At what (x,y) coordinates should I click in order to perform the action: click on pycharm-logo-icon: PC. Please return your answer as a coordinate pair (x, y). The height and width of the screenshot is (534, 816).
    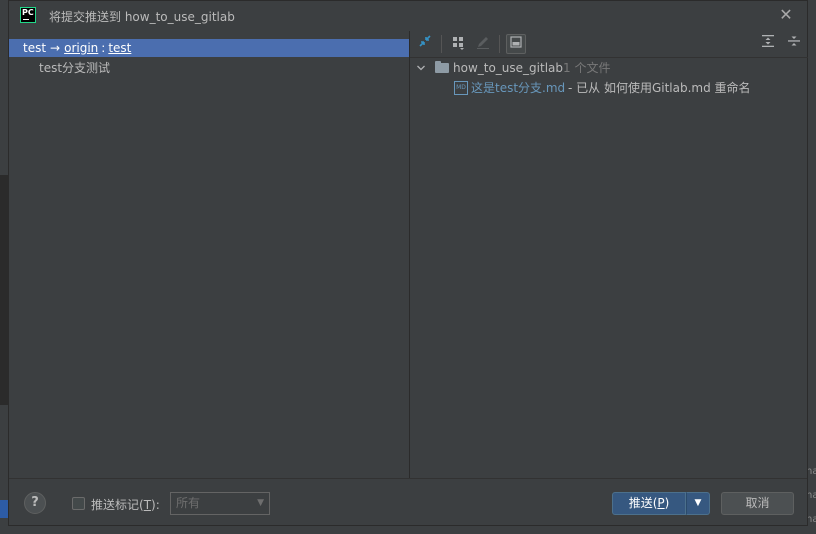
    Looking at the image, I should click on (28, 15).